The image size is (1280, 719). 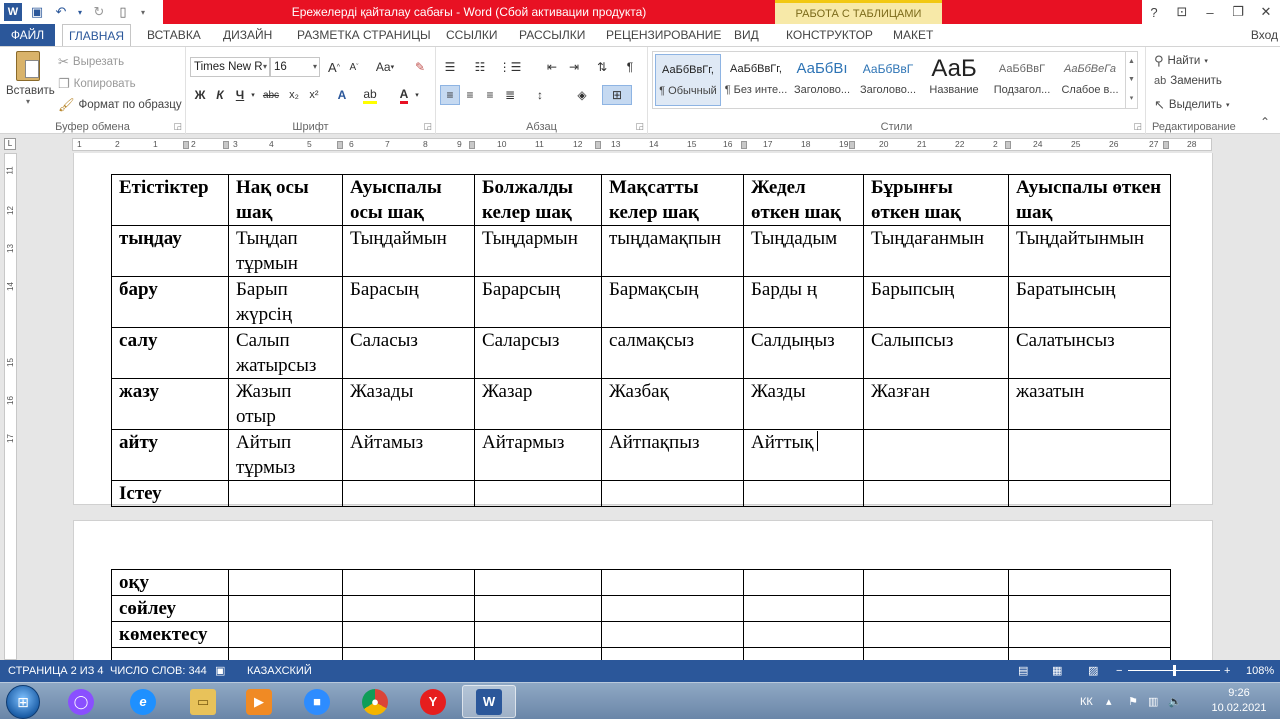 What do you see at coordinates (602, 67) in the screenshot?
I see `sort-icon: ⇅` at bounding box center [602, 67].